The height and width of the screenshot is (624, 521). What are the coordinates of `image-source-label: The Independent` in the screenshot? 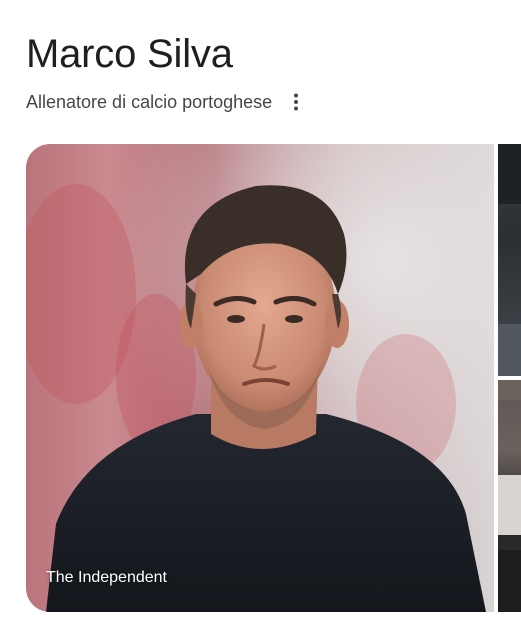 It's located at (106, 577).